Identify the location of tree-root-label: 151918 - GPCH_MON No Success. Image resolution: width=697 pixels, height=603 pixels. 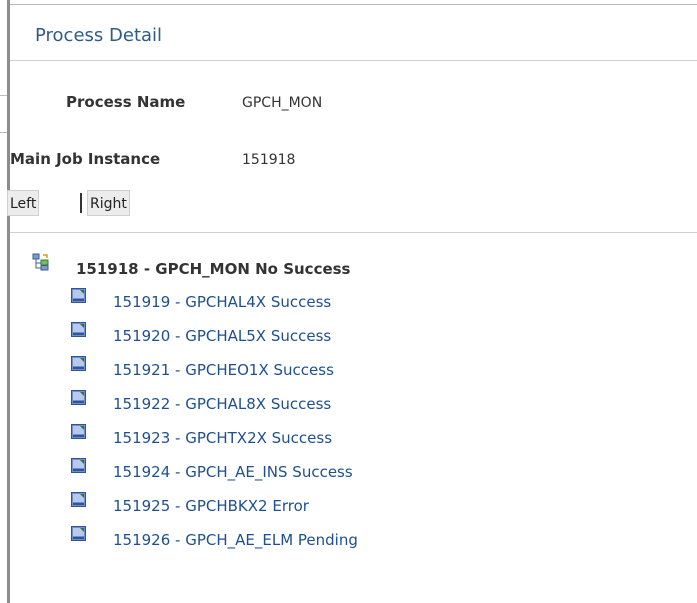
(213, 269).